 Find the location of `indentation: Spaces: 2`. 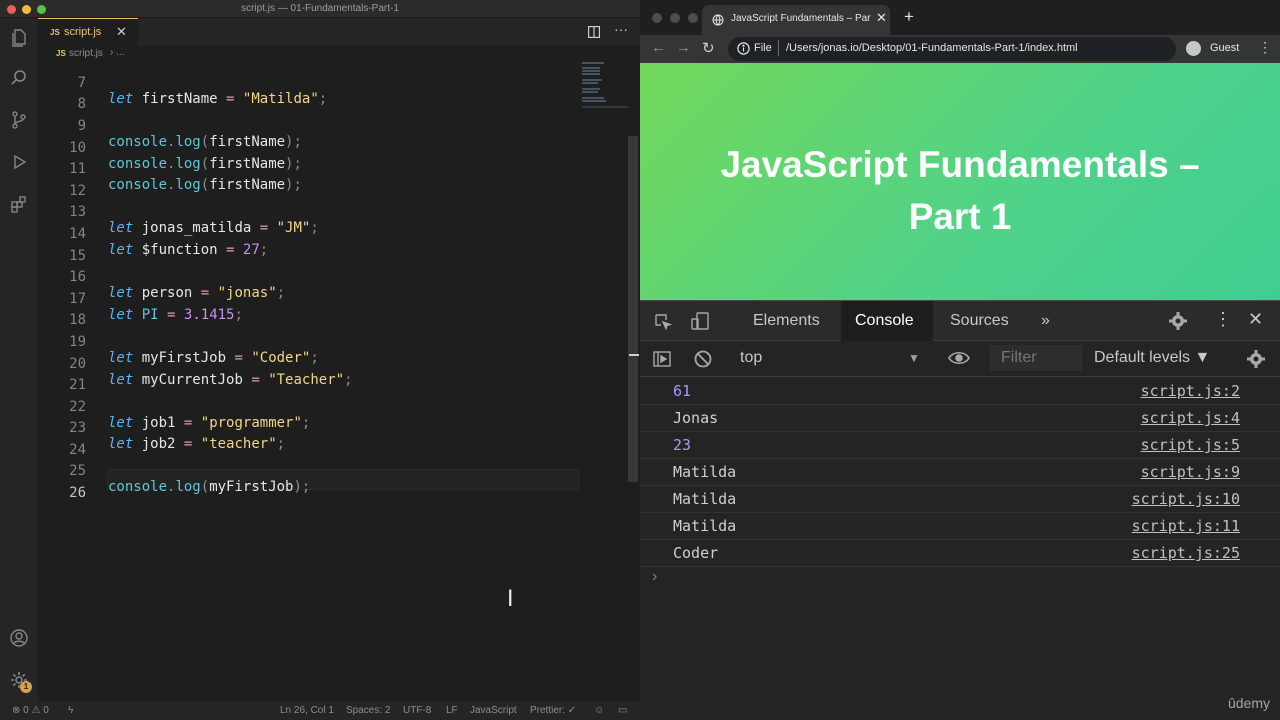

indentation: Spaces: 2 is located at coordinates (368, 710).